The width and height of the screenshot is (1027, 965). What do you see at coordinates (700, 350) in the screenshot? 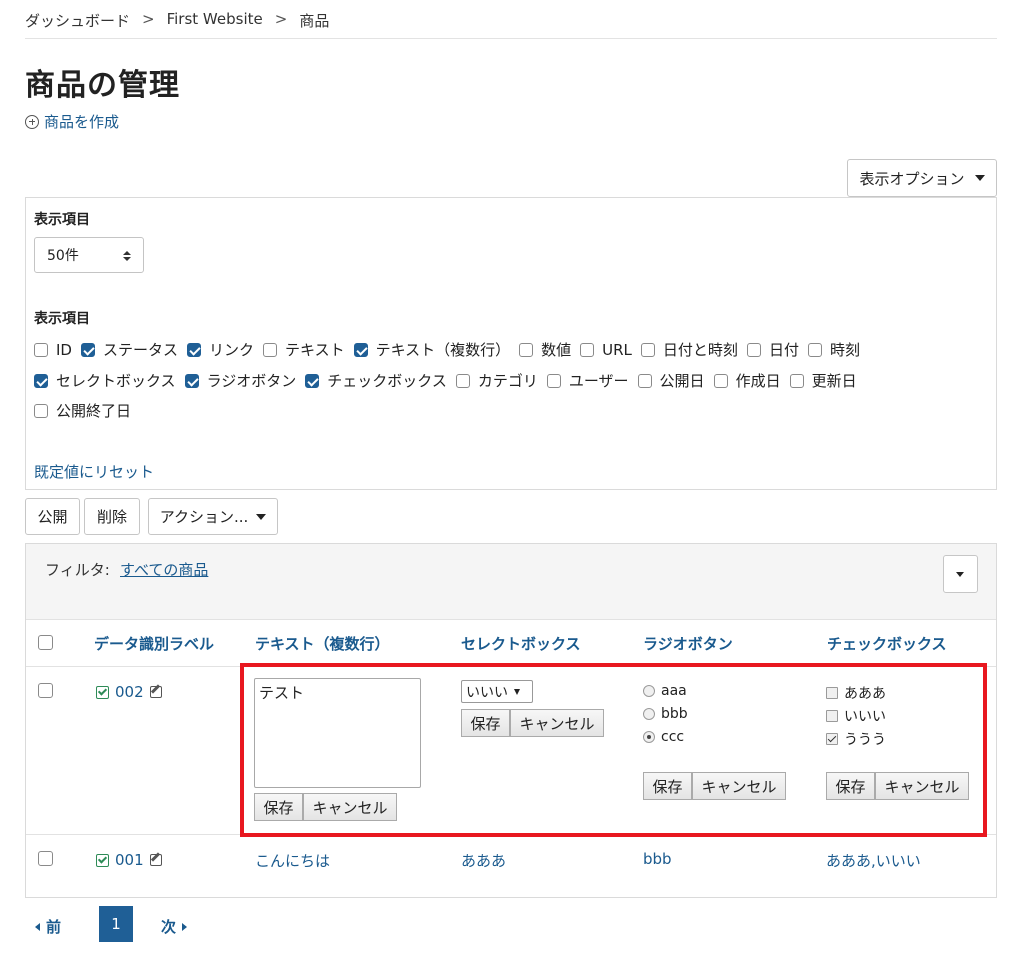
I see `column-label: 日付と時刻` at bounding box center [700, 350].